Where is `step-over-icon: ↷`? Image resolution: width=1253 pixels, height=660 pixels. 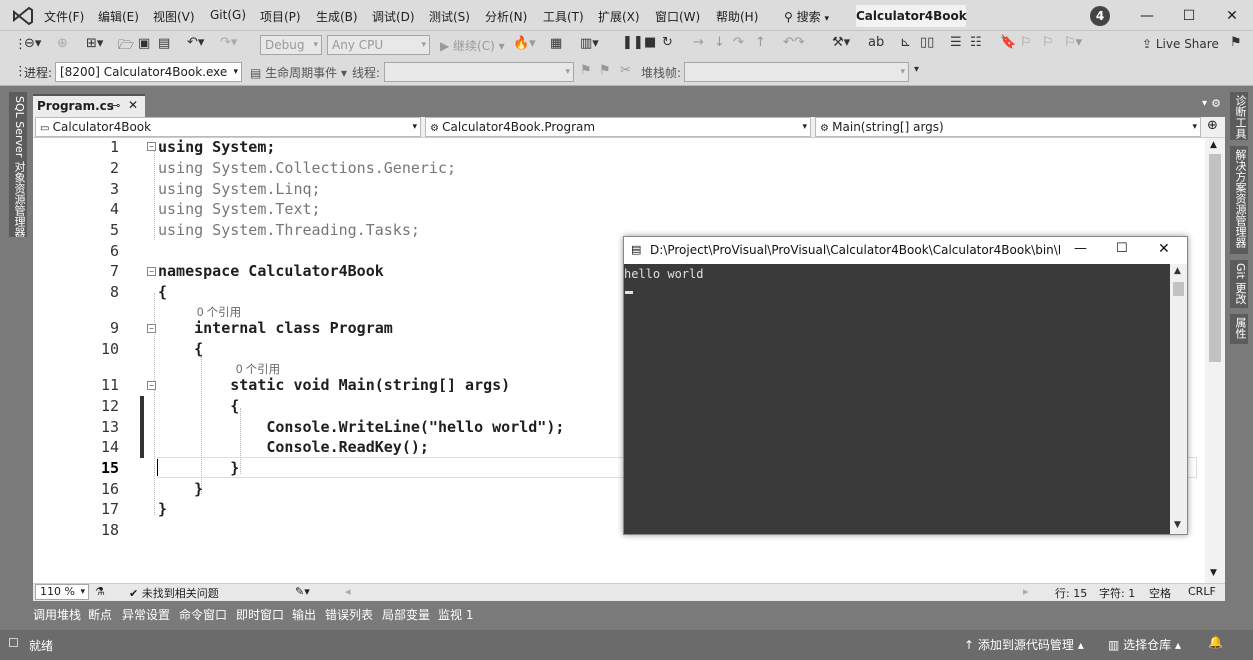 step-over-icon: ↷ is located at coordinates (738, 42).